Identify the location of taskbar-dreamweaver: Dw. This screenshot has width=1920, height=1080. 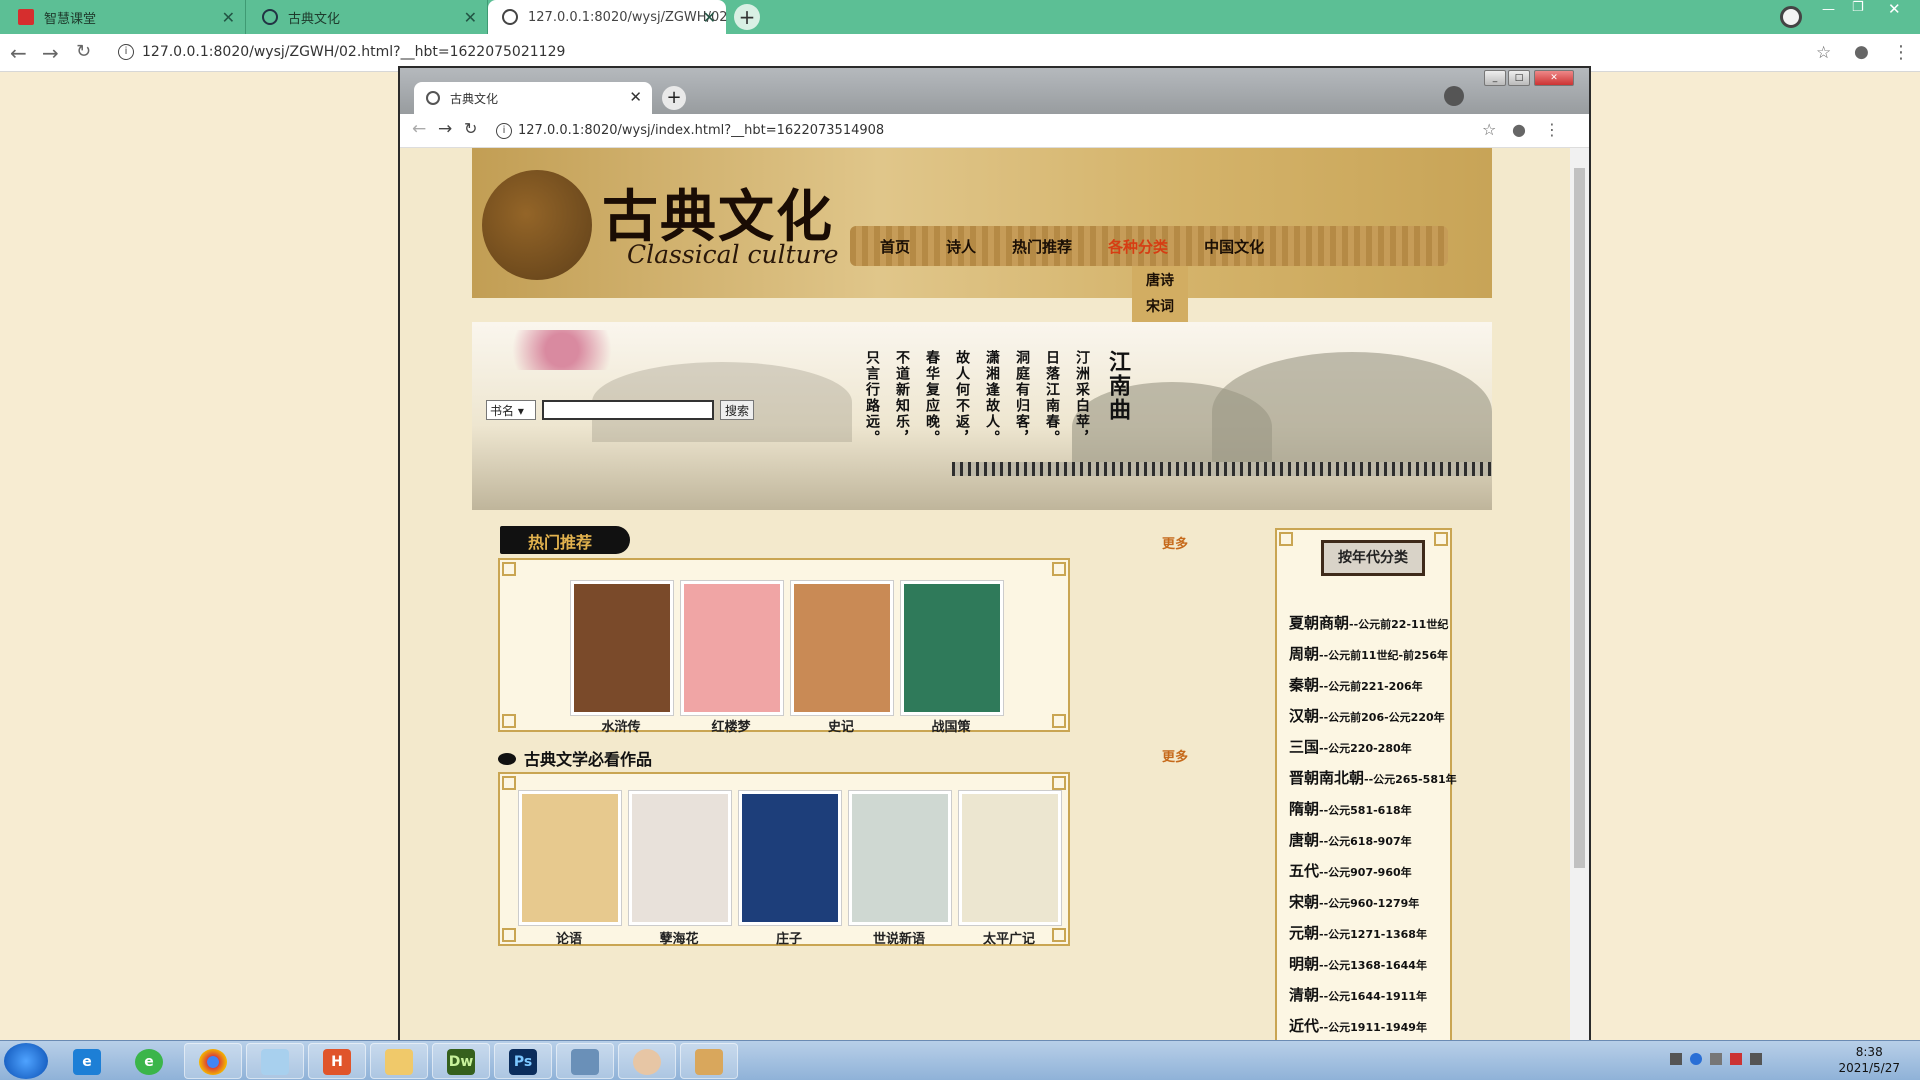
(461, 1061).